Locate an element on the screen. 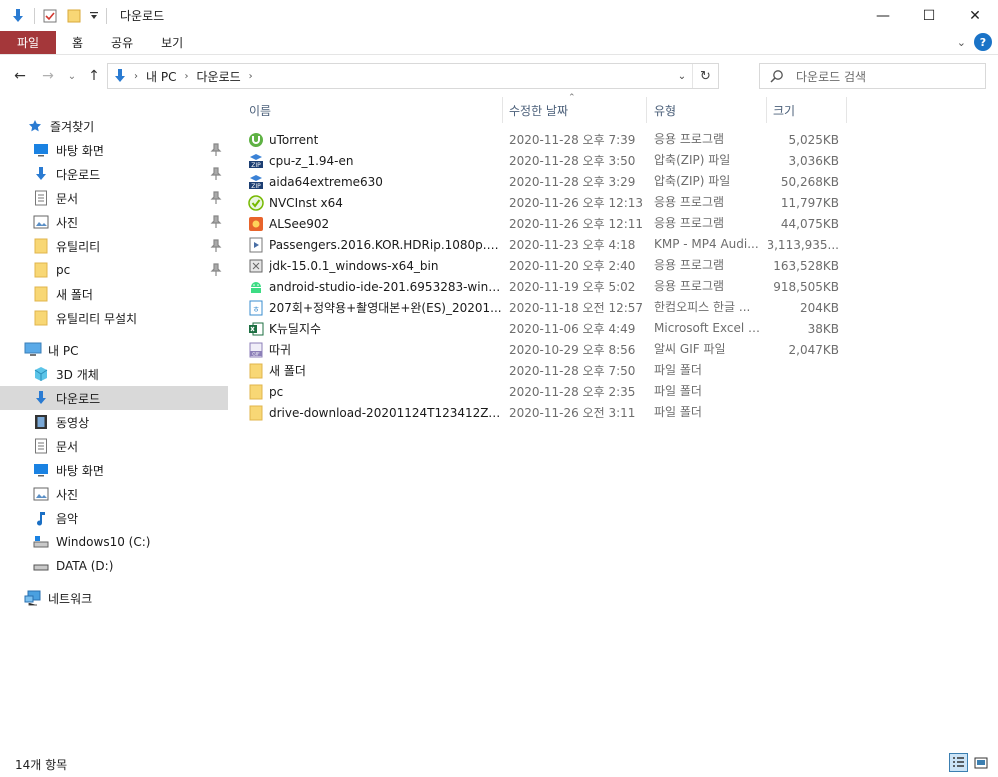 The width and height of the screenshot is (998, 777). search-box: 다운로드 검색 is located at coordinates (872, 76).